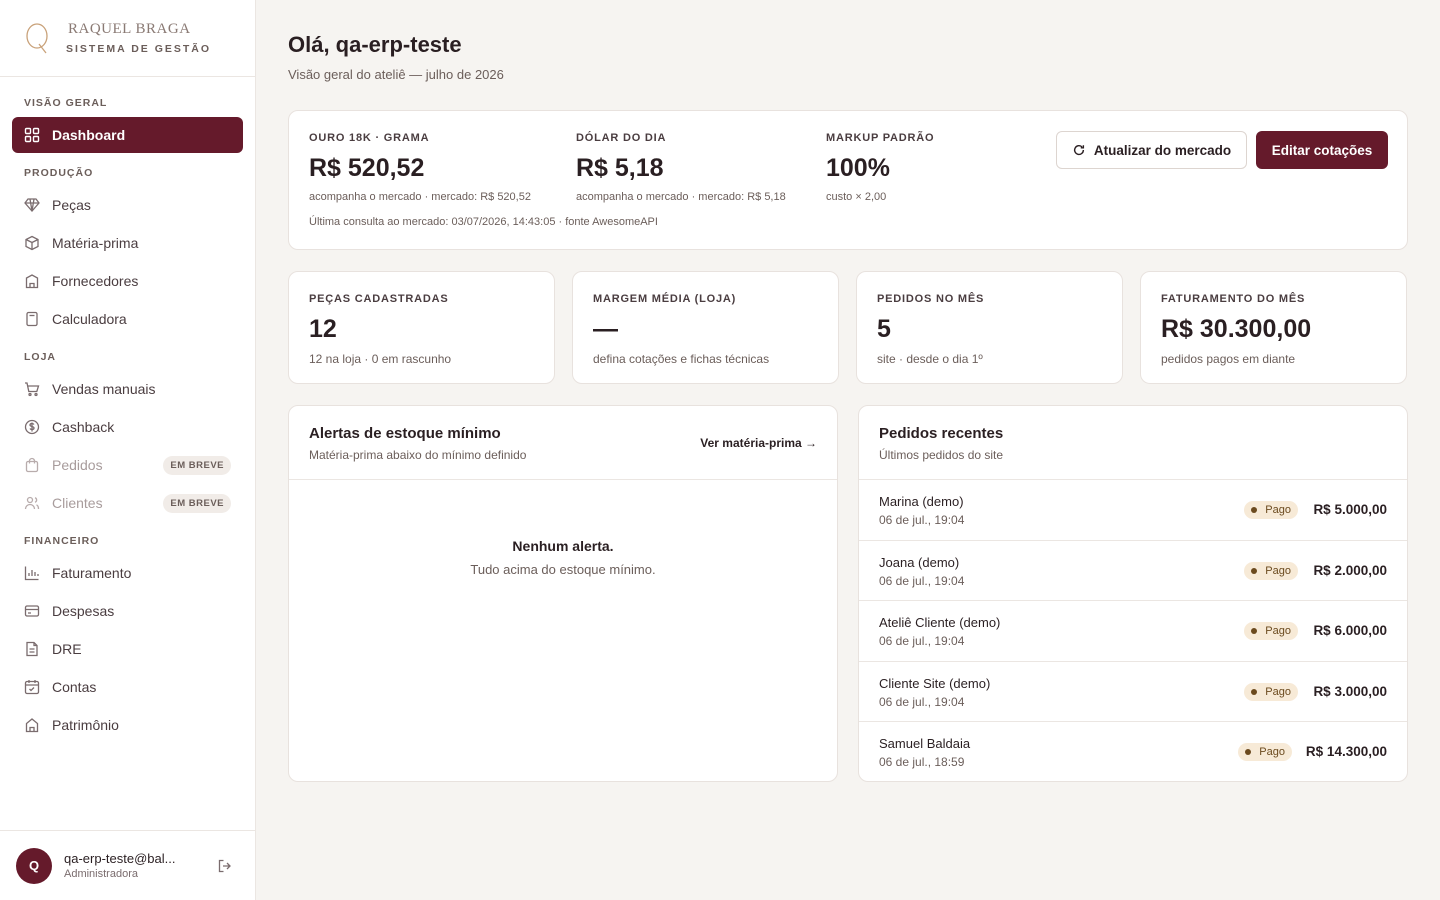 This screenshot has width=1440, height=900. I want to click on panel-title: Pedidos recentes, so click(941, 433).